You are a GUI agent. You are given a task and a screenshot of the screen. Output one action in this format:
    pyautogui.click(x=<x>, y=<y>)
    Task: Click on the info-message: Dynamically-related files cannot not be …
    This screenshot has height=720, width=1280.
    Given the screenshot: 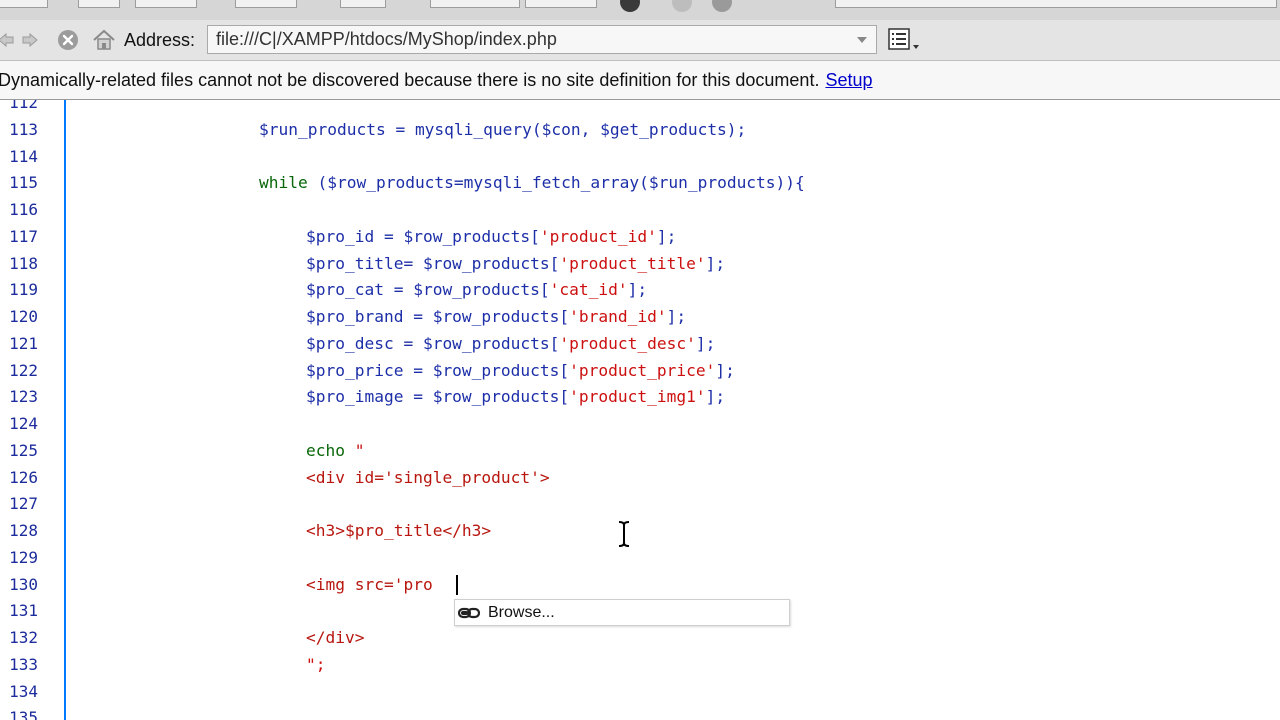 What is the action you would take?
    pyautogui.click(x=410, y=80)
    